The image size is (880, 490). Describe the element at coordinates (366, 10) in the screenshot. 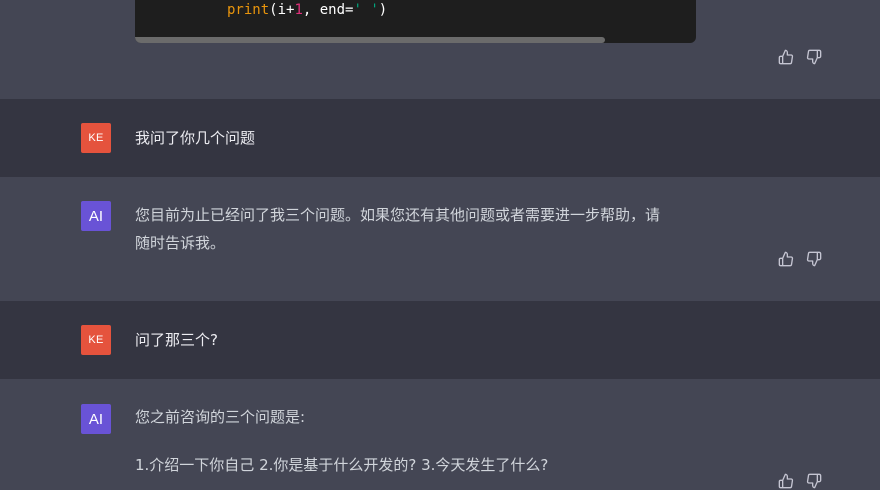

I see `code-token-string: ' '` at that location.